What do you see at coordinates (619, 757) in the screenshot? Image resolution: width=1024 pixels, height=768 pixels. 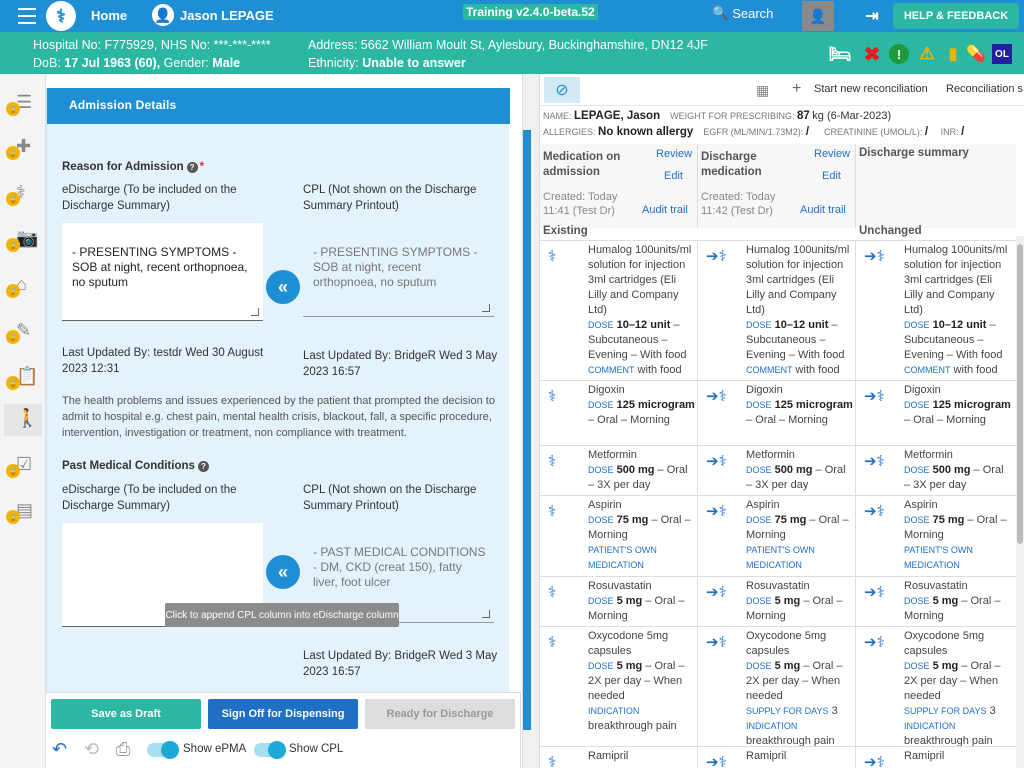 I see `medication-cell: ⚕ Ramipril` at bounding box center [619, 757].